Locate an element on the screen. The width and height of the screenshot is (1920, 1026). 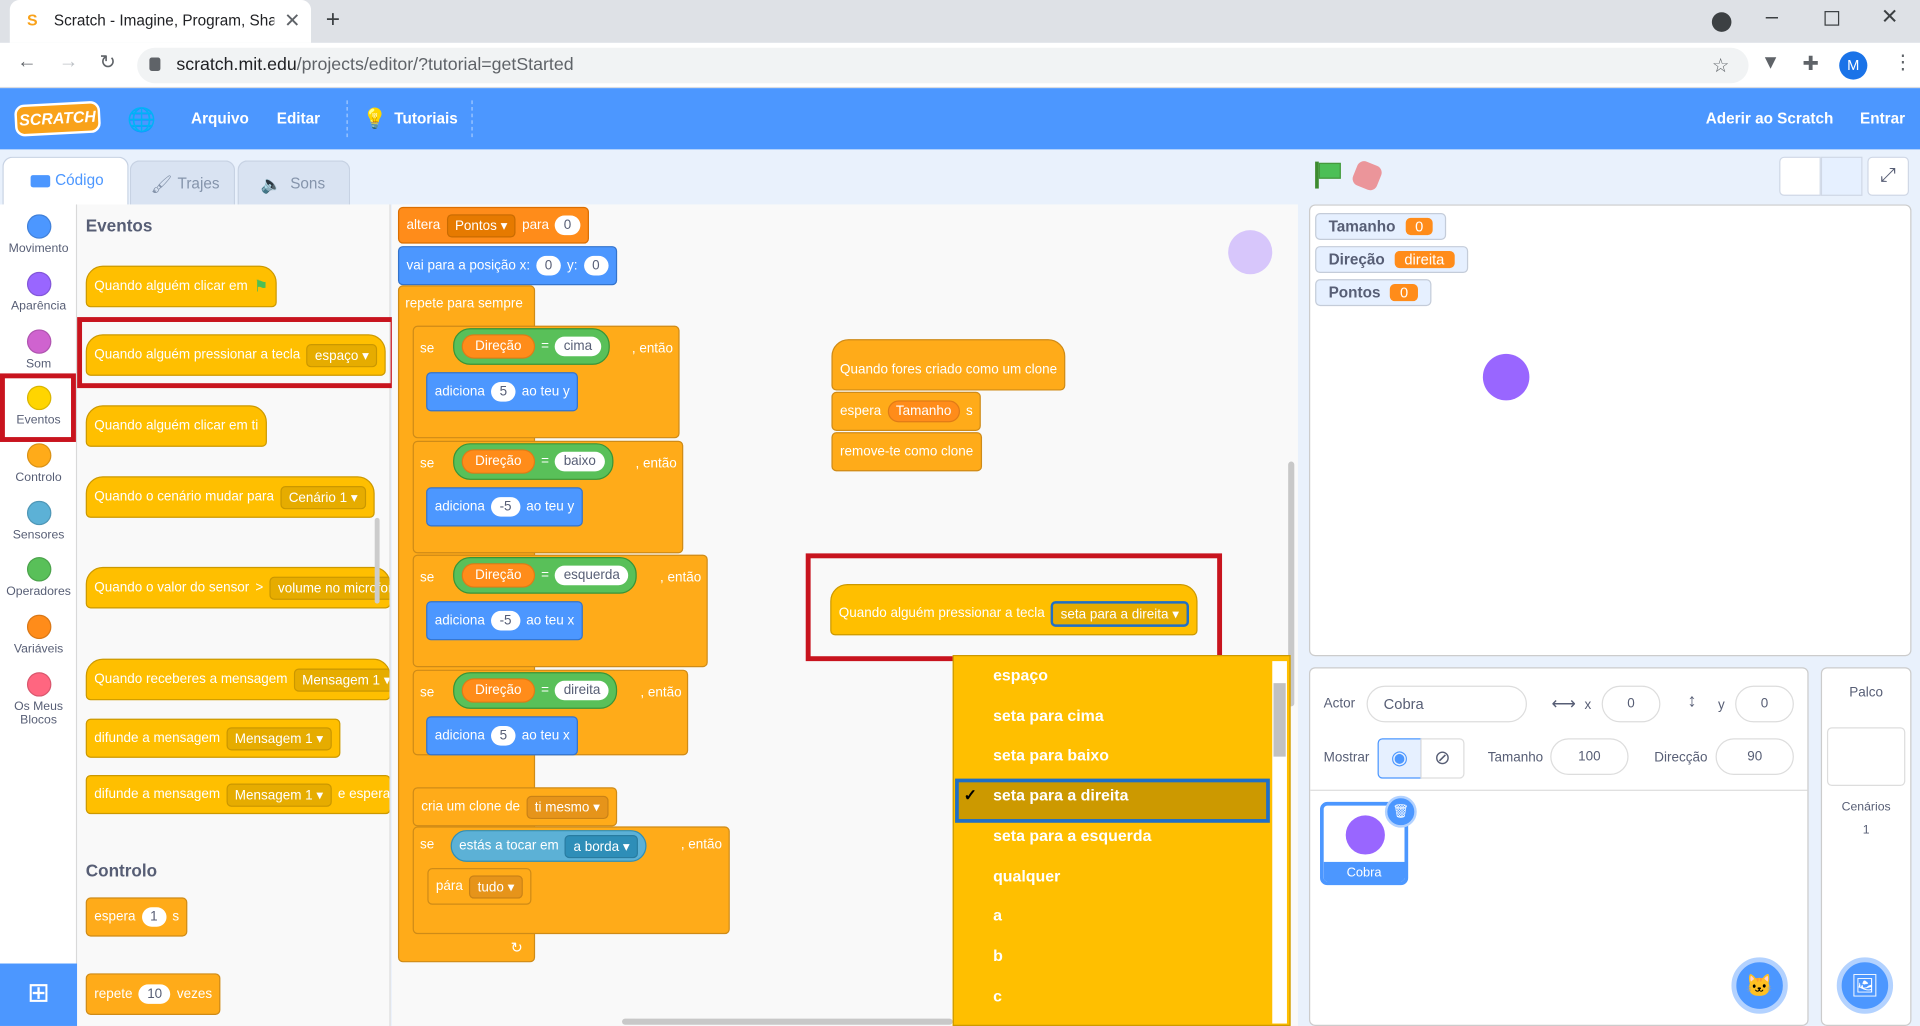
delete-sprite-icon: 🗑 is located at coordinates (1400, 811).